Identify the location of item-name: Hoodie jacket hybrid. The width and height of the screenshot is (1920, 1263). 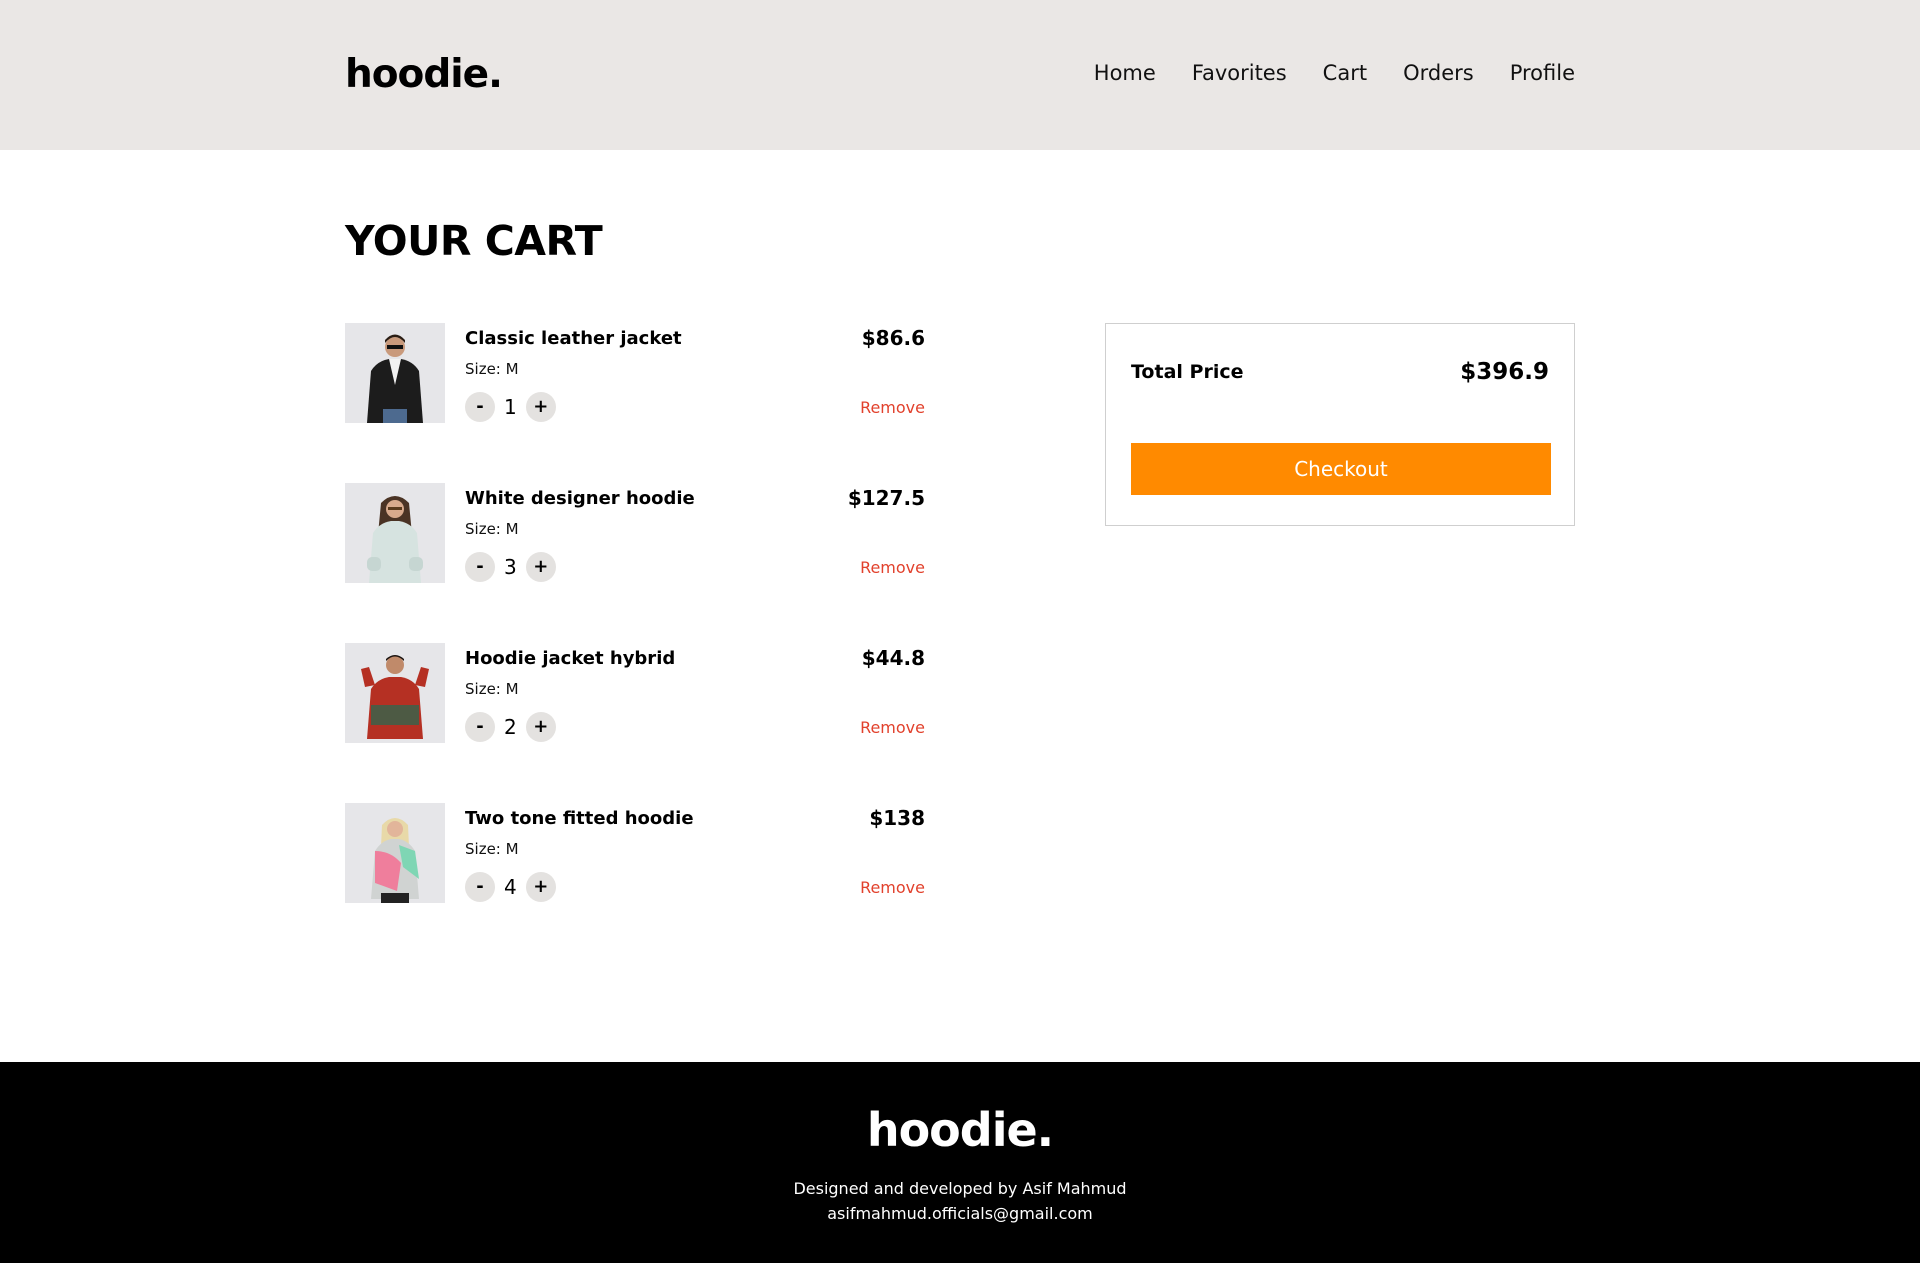
(570, 658).